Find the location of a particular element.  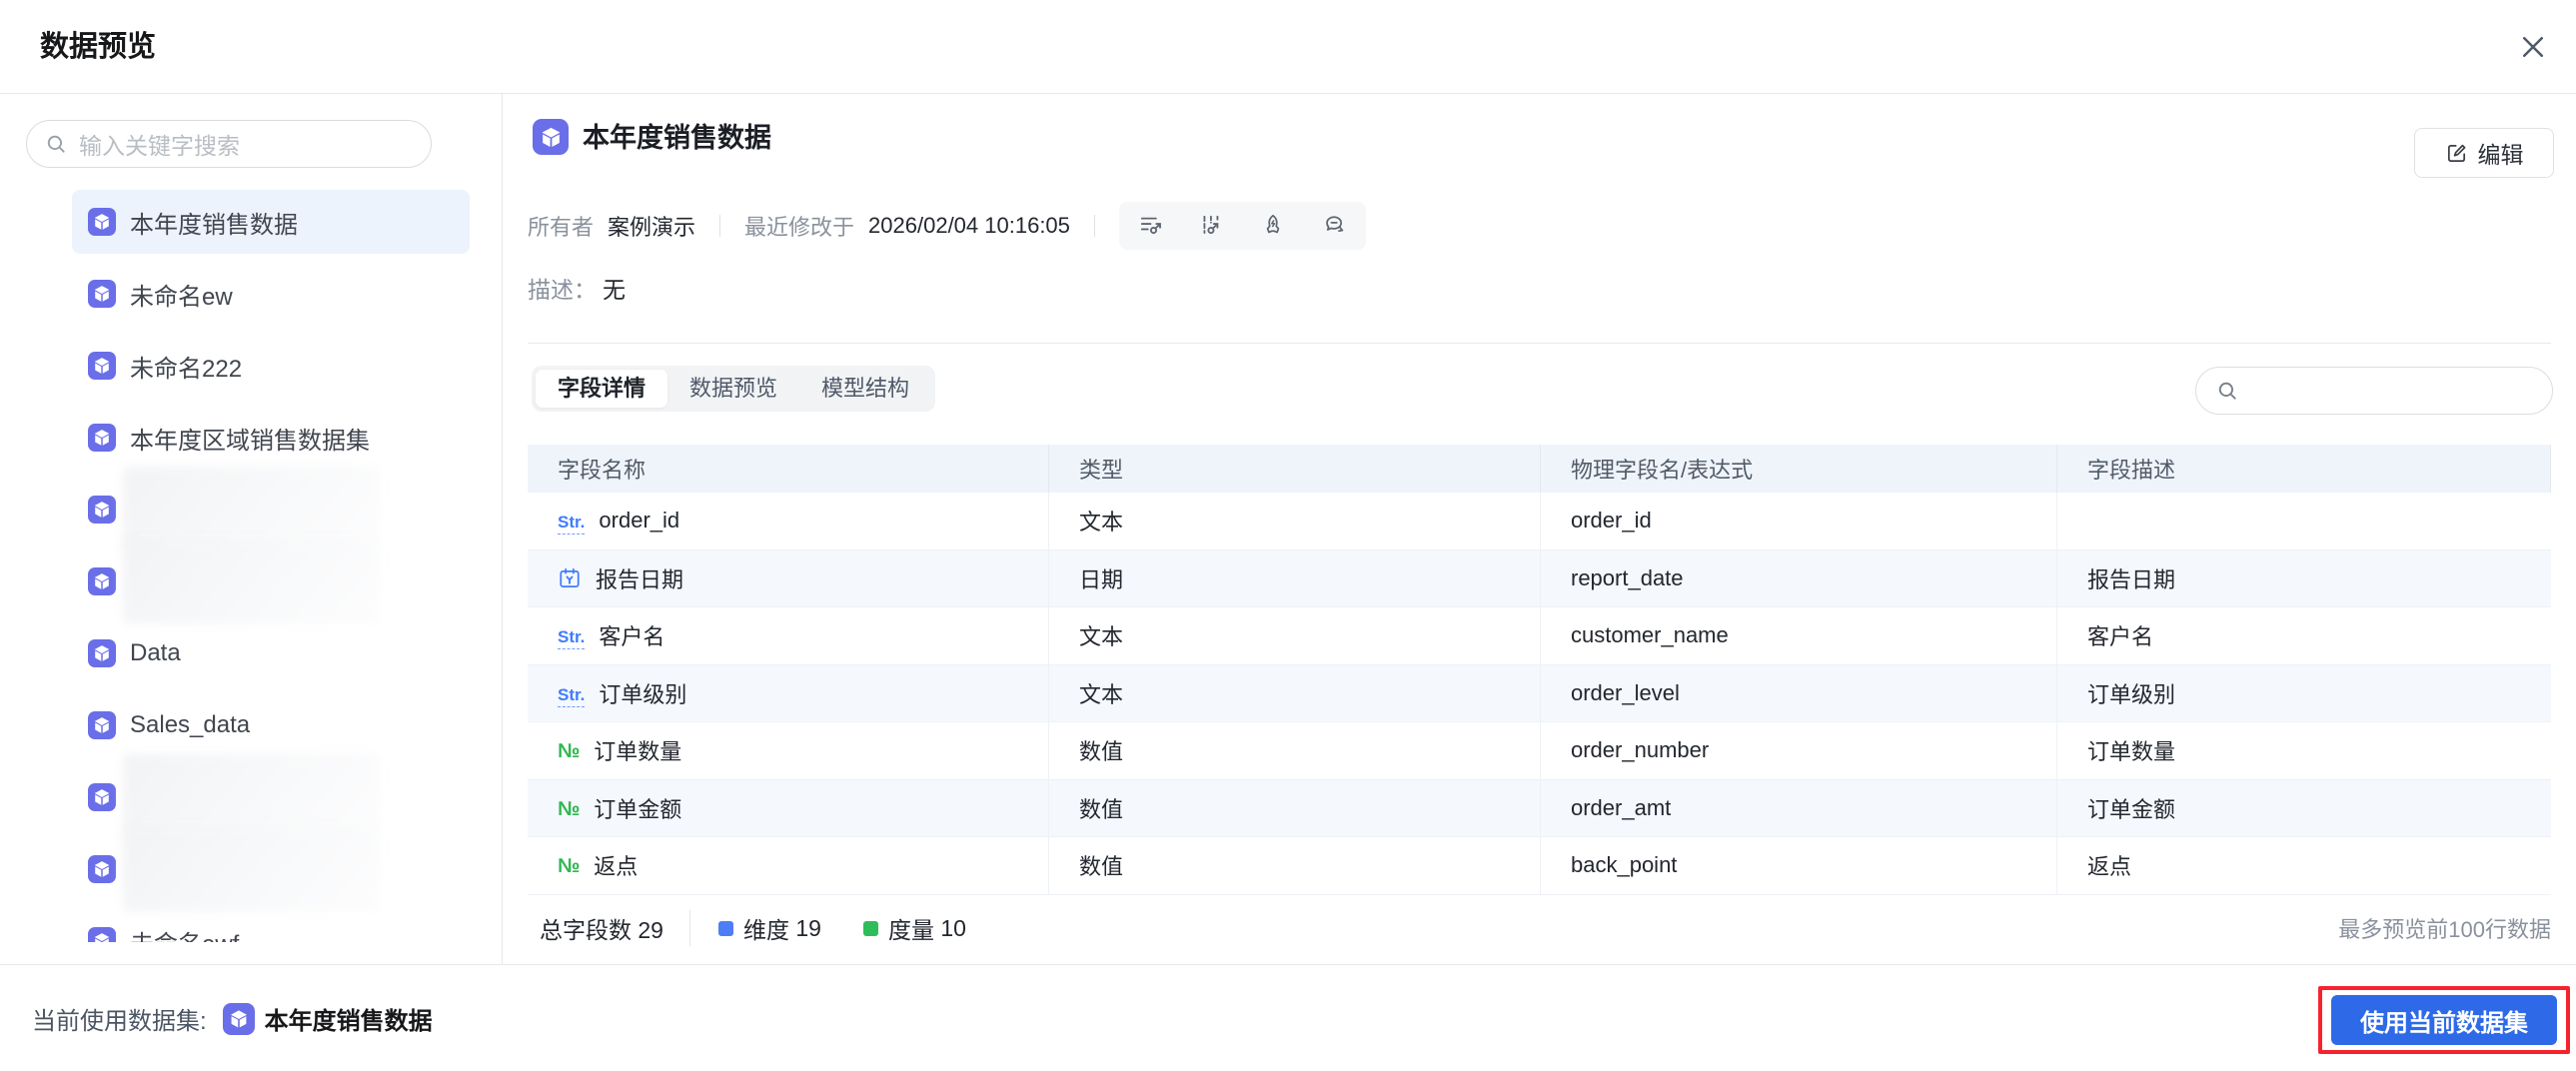

tab-item: 模型结构 is located at coordinates (865, 389).